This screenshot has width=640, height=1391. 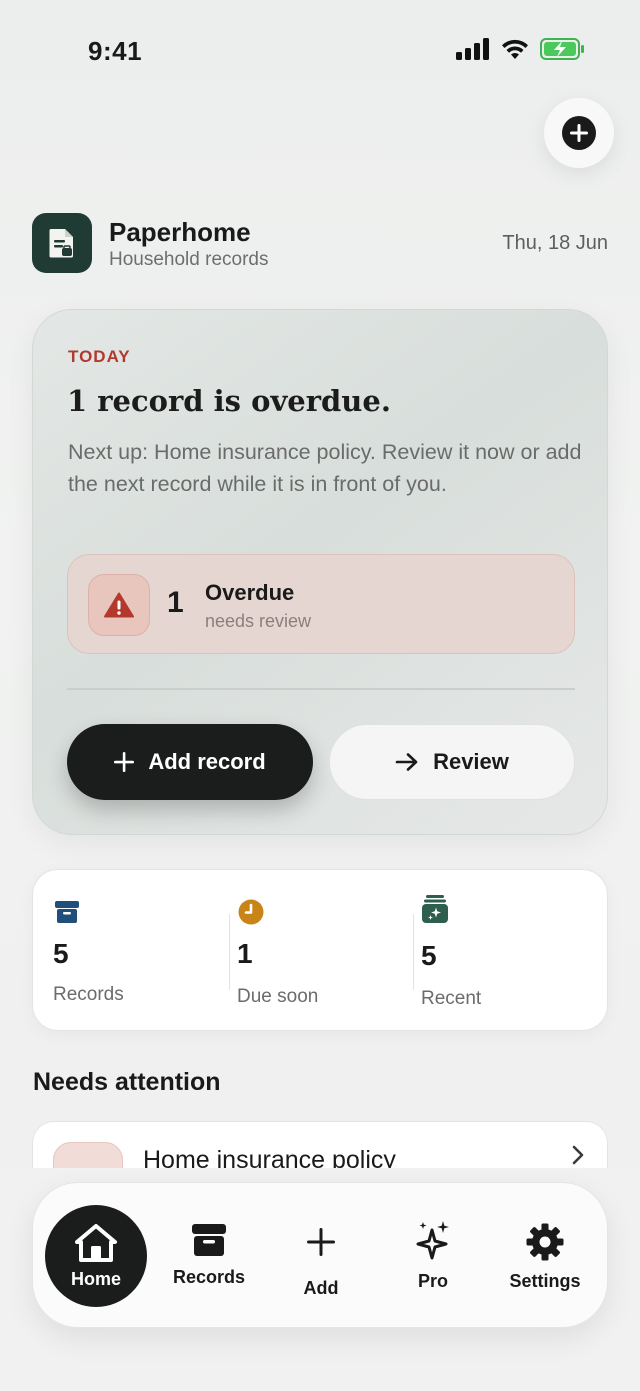 I want to click on app-title: Paperhome, so click(x=180, y=232).